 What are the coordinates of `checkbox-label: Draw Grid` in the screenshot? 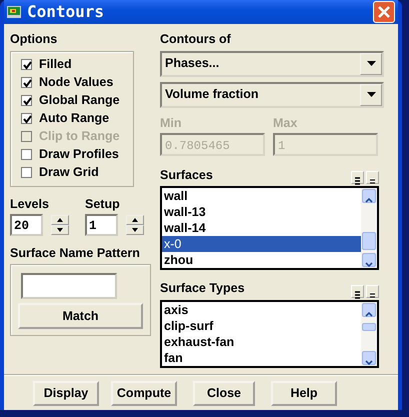 It's located at (69, 173).